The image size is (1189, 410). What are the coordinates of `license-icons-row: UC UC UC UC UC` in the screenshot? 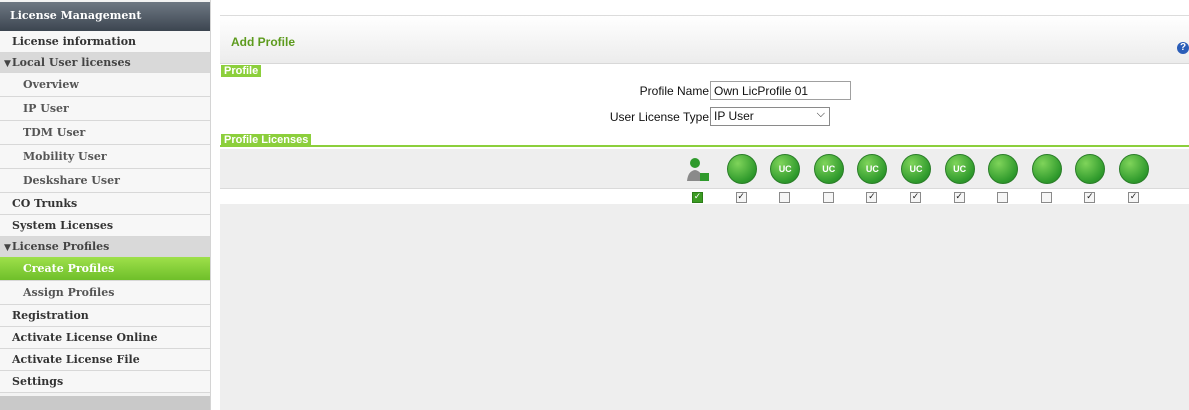 It's located at (704, 169).